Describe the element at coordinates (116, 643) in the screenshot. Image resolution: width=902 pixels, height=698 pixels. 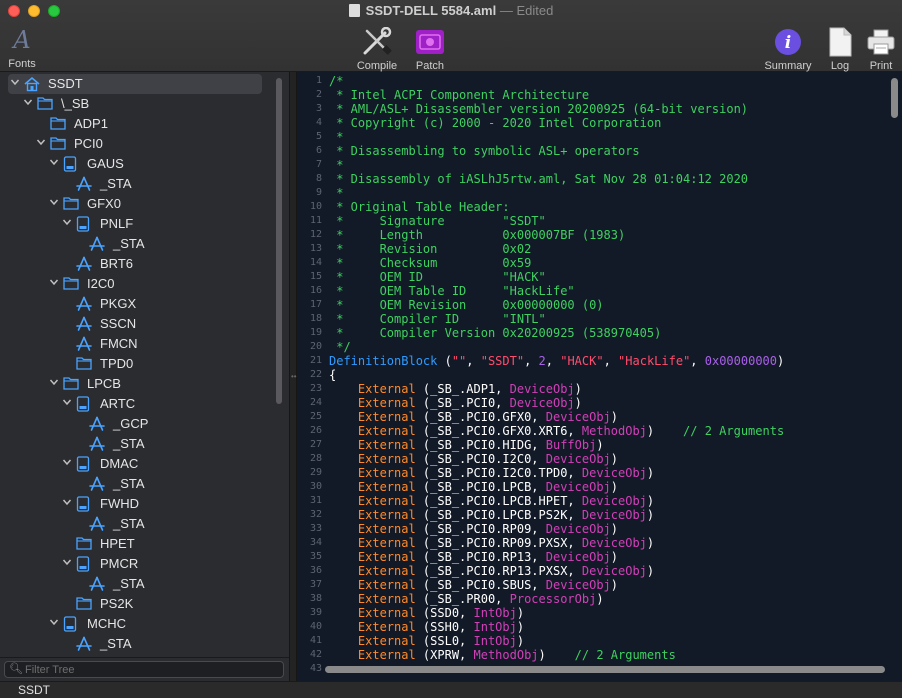
I see `tree-node-label: _STA` at that location.